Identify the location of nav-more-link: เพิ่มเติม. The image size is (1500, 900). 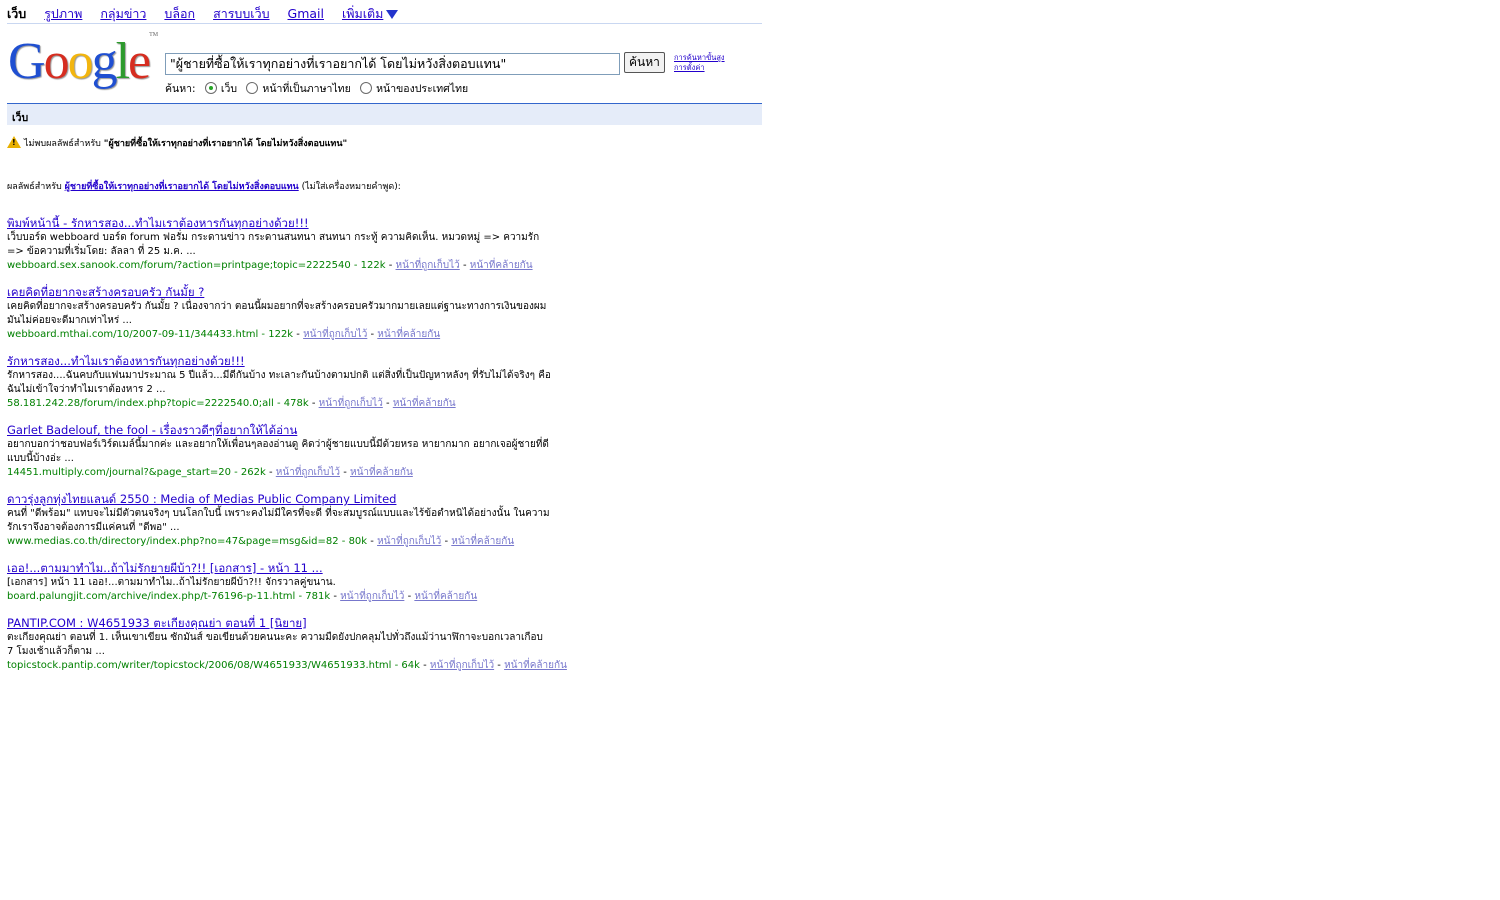
(370, 13).